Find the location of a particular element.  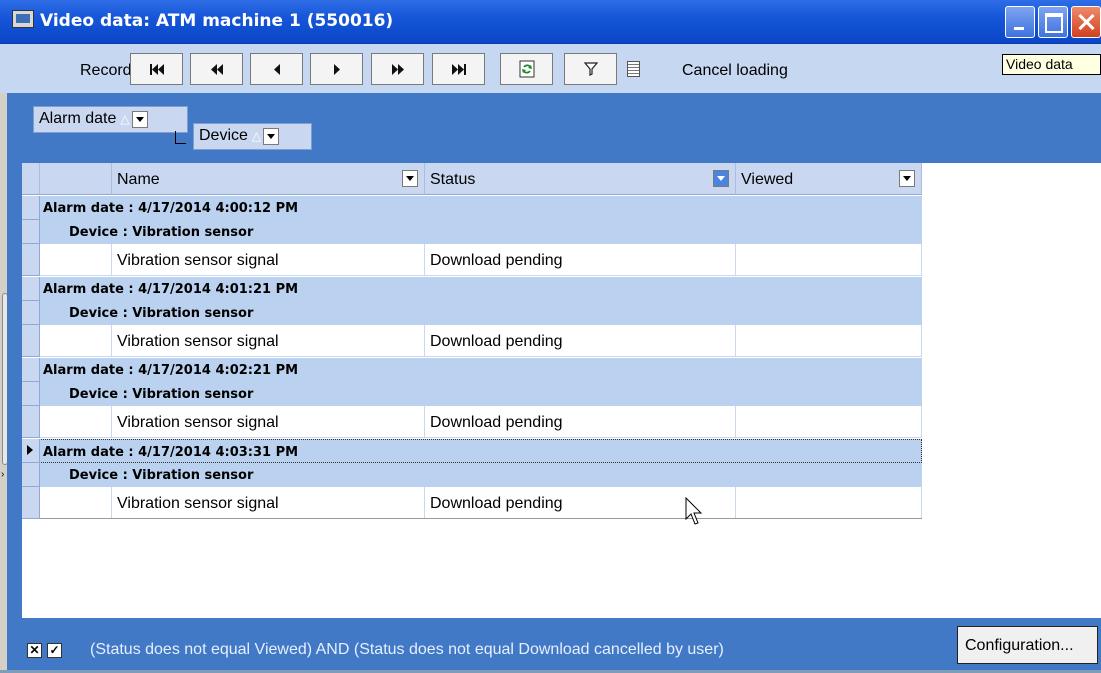

first-record-button is located at coordinates (156, 69).